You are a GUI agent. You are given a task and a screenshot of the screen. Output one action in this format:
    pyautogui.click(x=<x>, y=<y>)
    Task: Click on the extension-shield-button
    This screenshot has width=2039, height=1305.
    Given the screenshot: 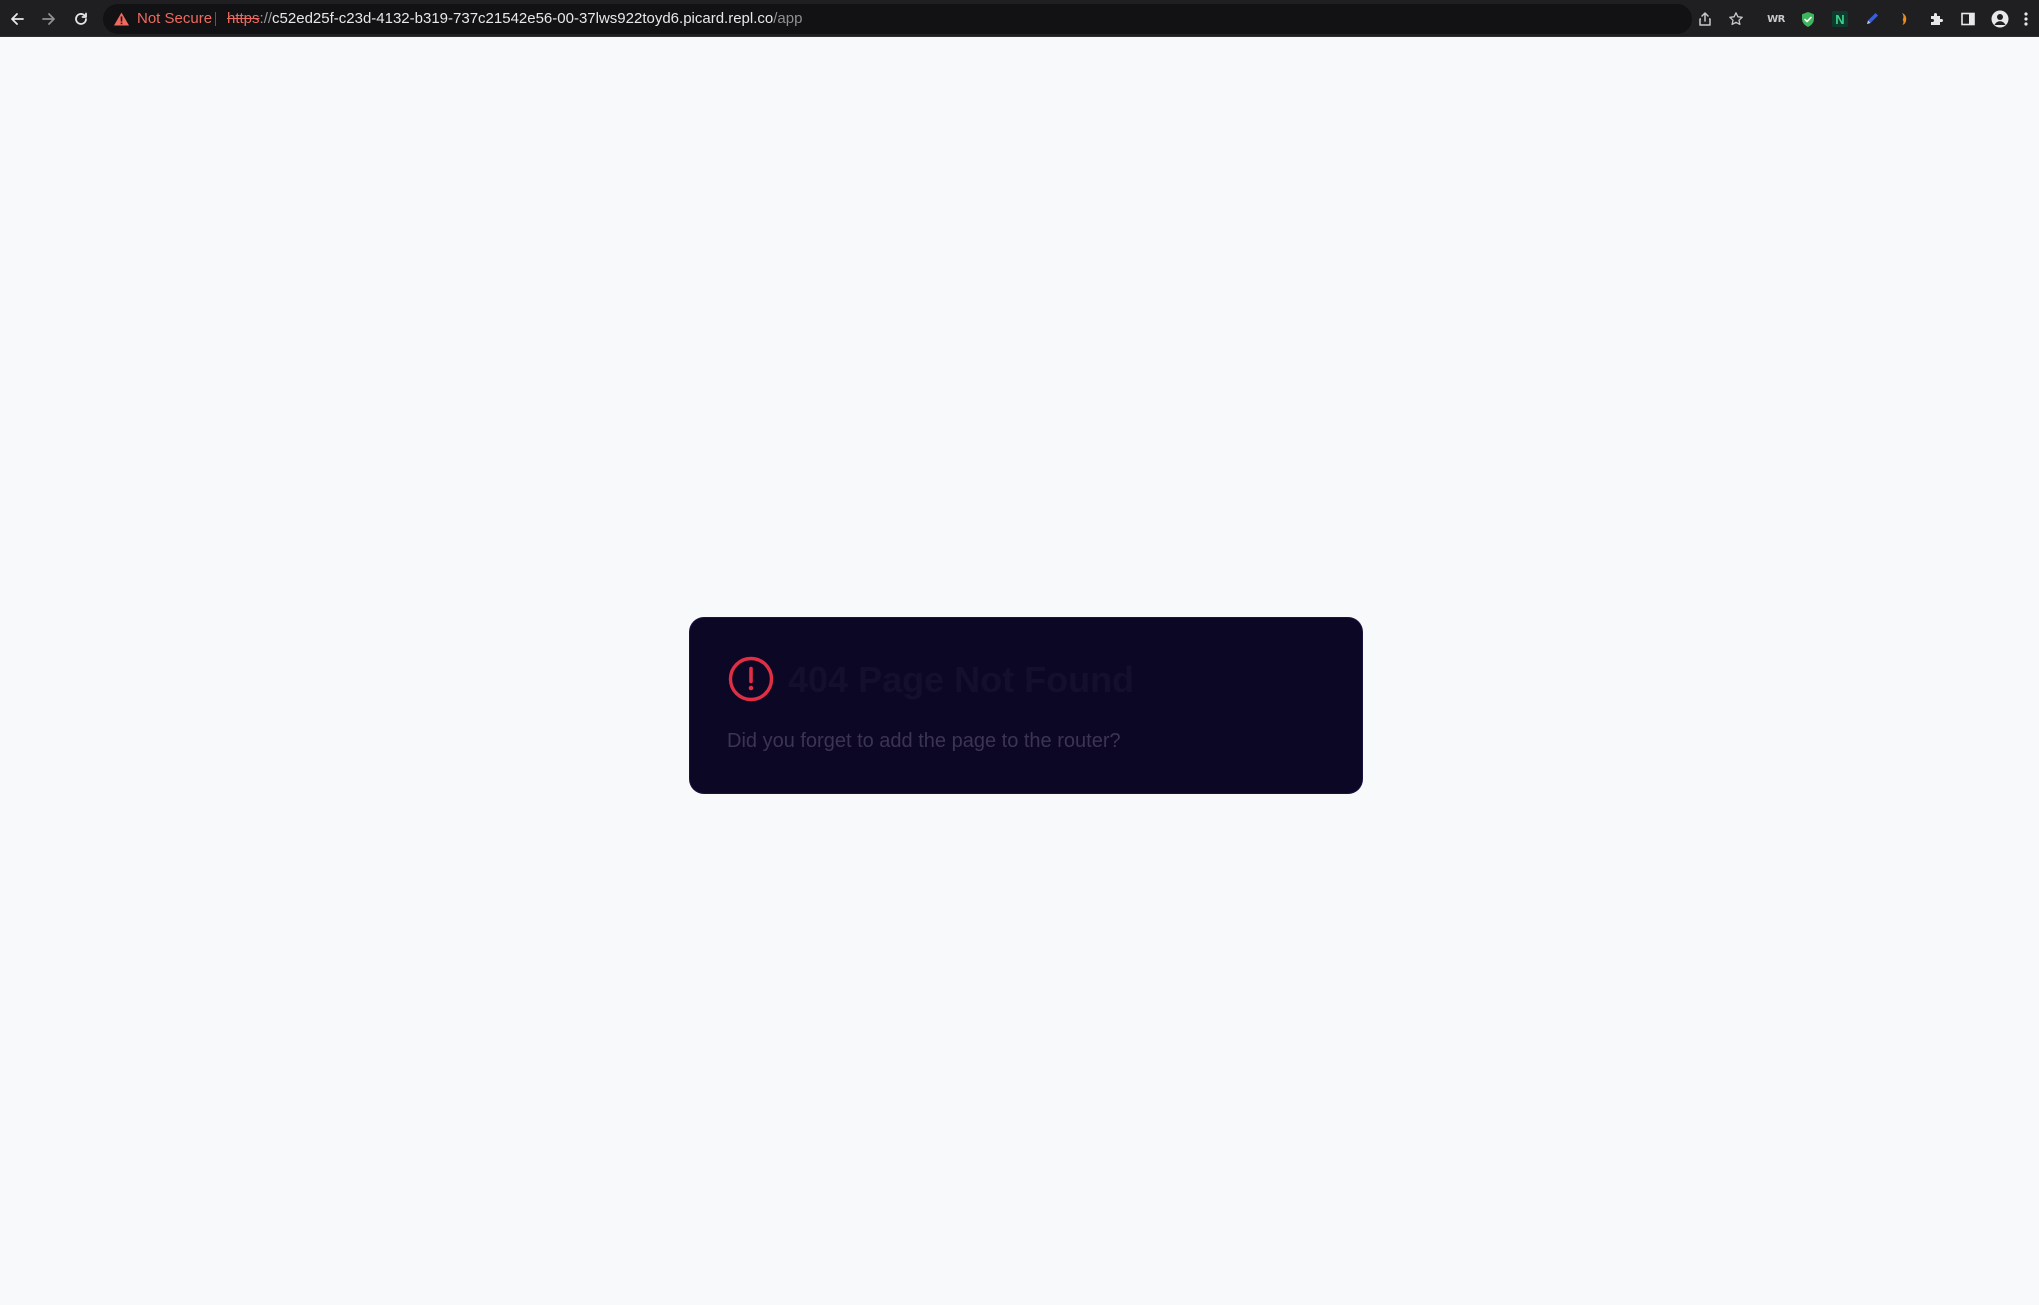 What is the action you would take?
    pyautogui.click(x=1808, y=19)
    